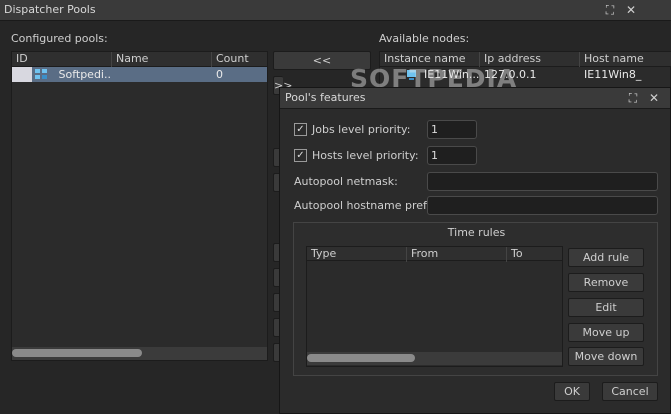  I want to click on hostname-prefix-field, so click(542, 205).